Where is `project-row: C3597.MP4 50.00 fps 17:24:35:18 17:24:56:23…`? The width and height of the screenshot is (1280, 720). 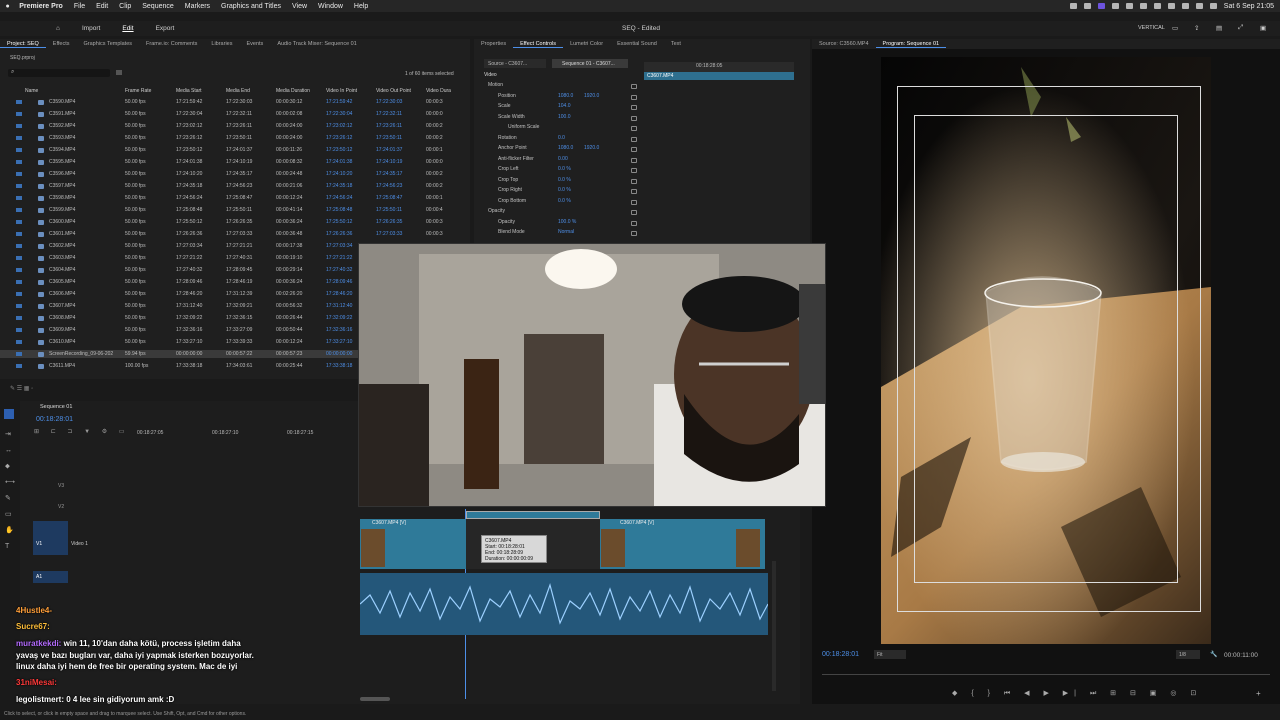
project-row: C3597.MP4 50.00 fps 17:24:35:18 17:24:56:23… is located at coordinates (235, 186).